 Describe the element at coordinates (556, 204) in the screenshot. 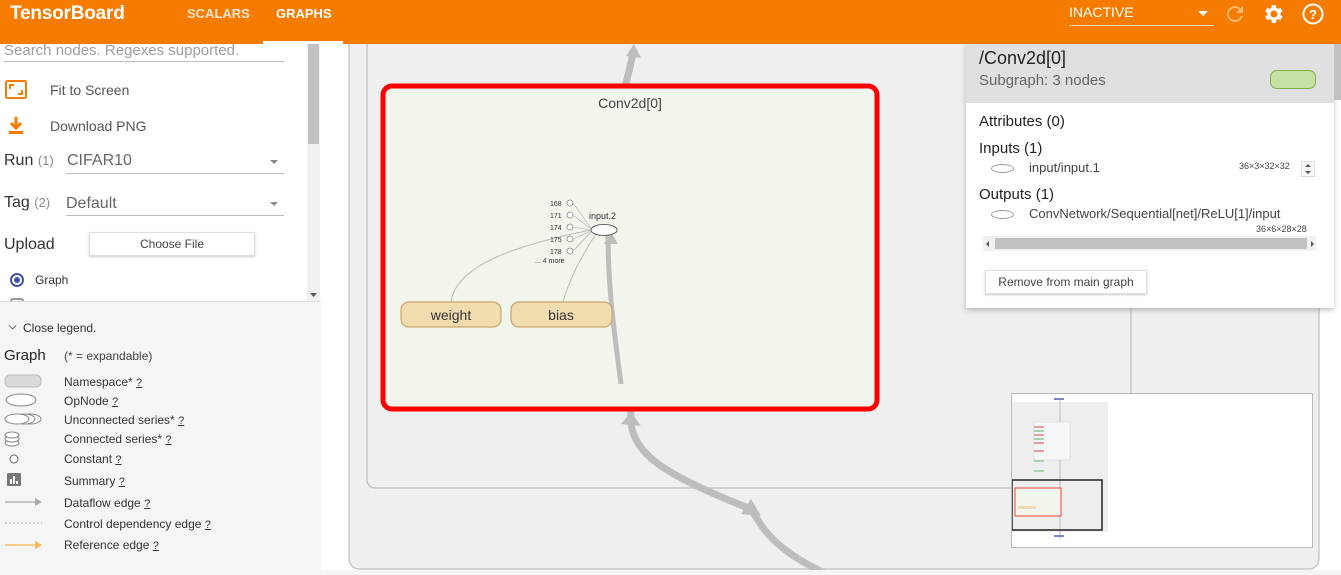

I see `series-node-label: 168` at that location.